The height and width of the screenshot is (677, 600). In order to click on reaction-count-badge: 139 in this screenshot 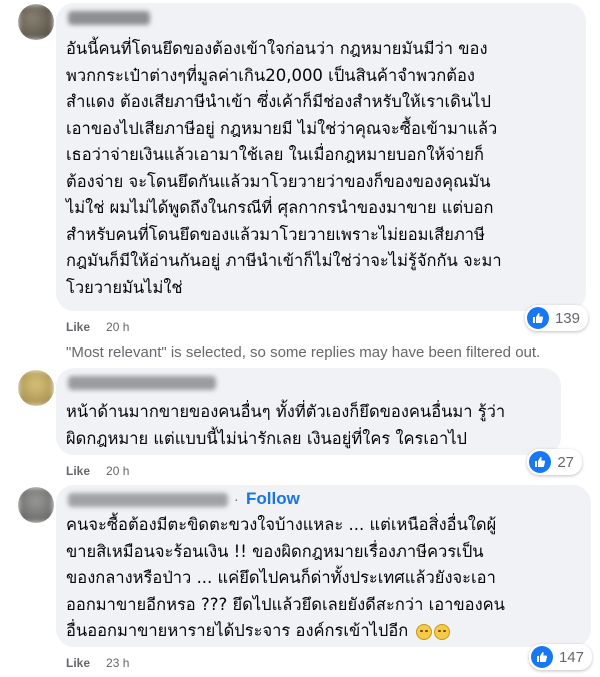, I will do `click(556, 318)`.